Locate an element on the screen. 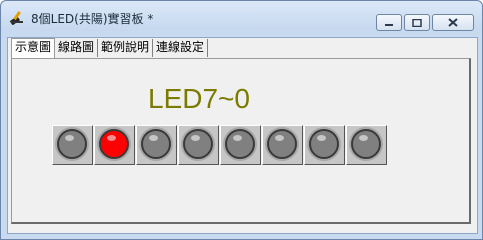 This screenshot has width=483, height=240. led-row is located at coordinates (219, 145).